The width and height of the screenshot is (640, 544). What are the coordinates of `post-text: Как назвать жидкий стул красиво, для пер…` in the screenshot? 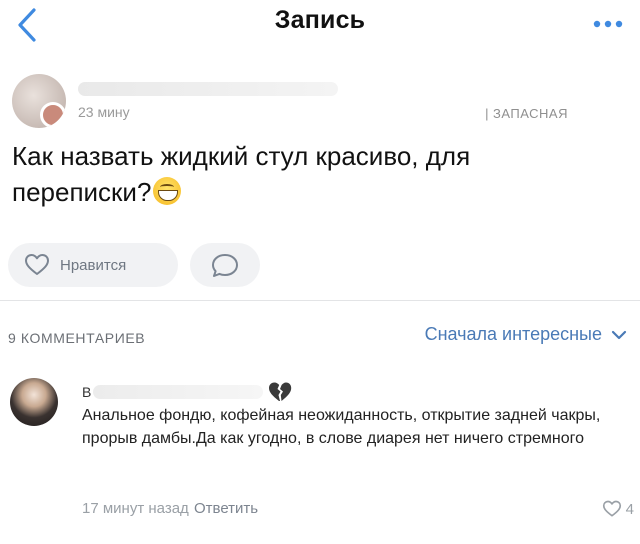 It's located at (312, 174).